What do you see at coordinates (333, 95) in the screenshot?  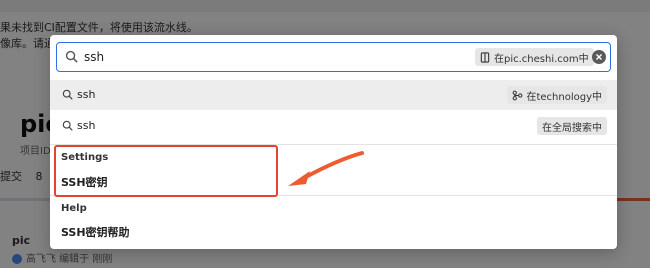 I see `suggestion-item-technology: ssh 在technology中` at bounding box center [333, 95].